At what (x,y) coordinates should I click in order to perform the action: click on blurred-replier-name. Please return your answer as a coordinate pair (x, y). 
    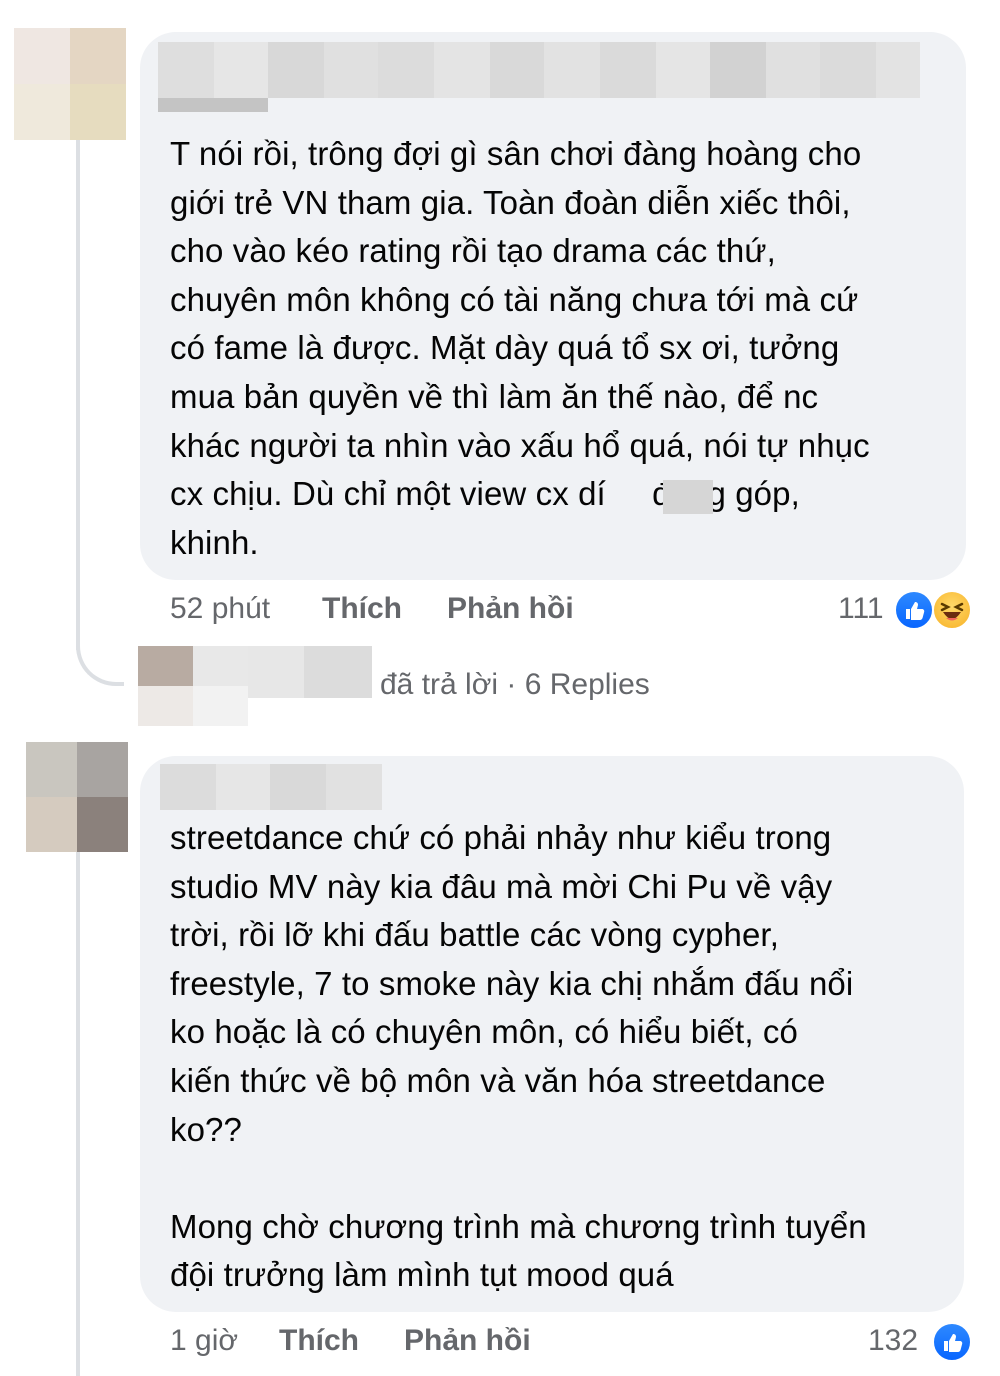
    Looking at the image, I should click on (310, 672).